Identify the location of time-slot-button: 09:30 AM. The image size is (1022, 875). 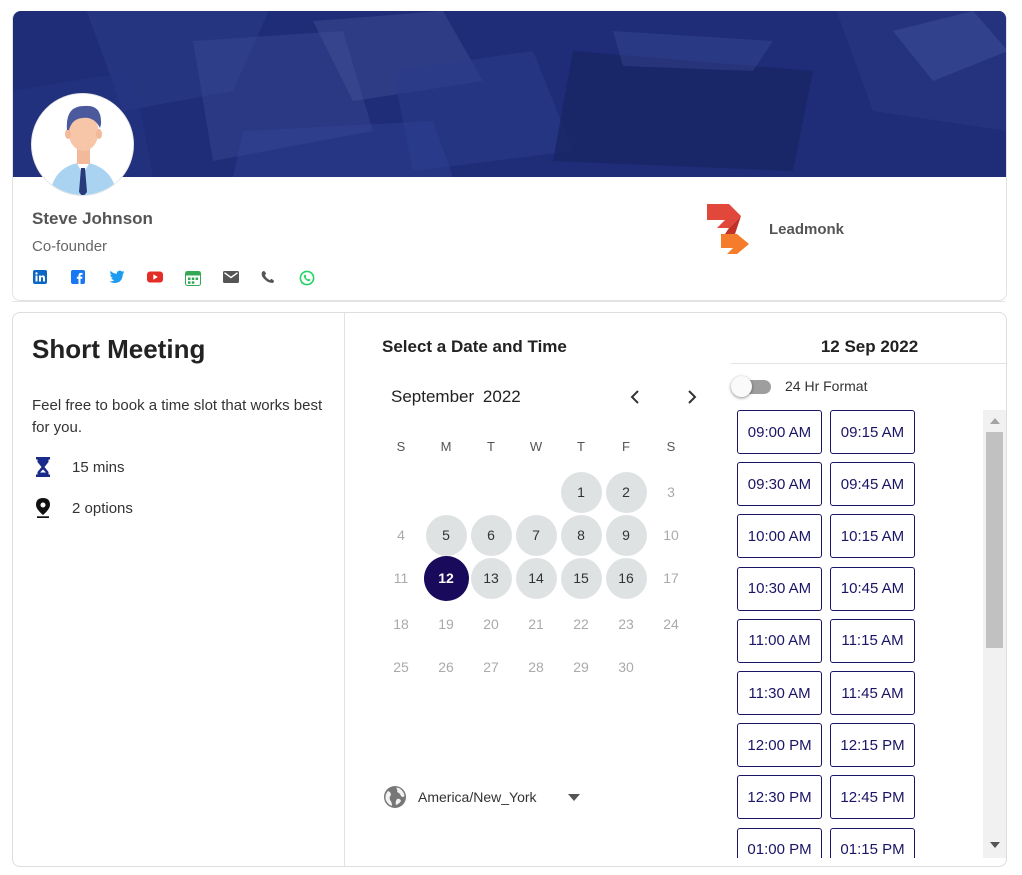
(779, 484).